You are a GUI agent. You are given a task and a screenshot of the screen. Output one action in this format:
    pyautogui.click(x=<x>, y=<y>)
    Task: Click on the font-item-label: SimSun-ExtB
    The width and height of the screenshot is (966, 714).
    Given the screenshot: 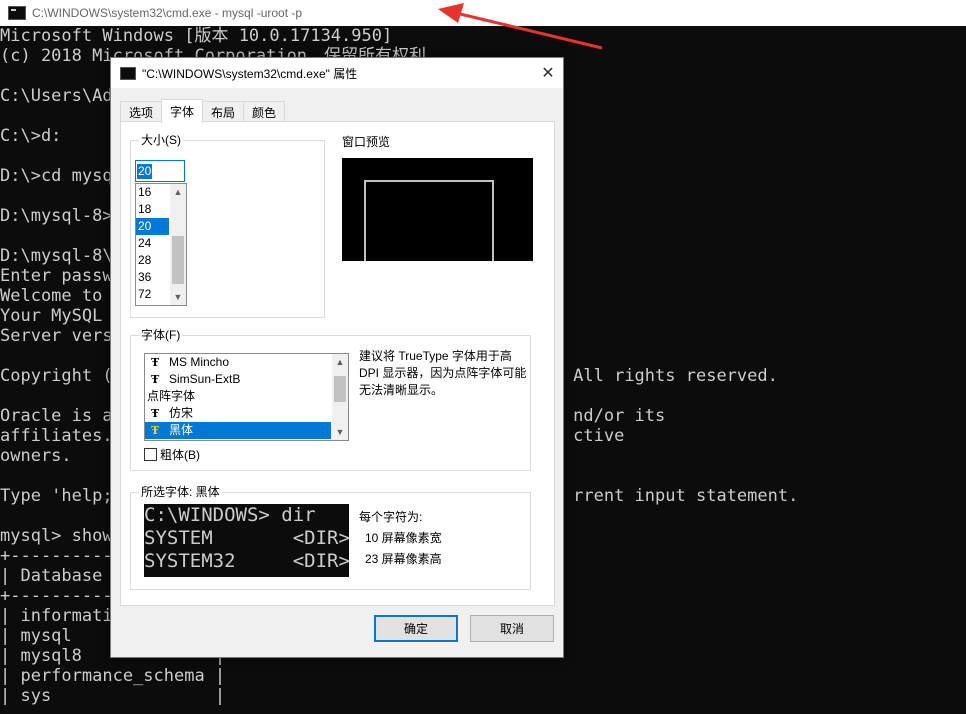 What is the action you would take?
    pyautogui.click(x=205, y=379)
    